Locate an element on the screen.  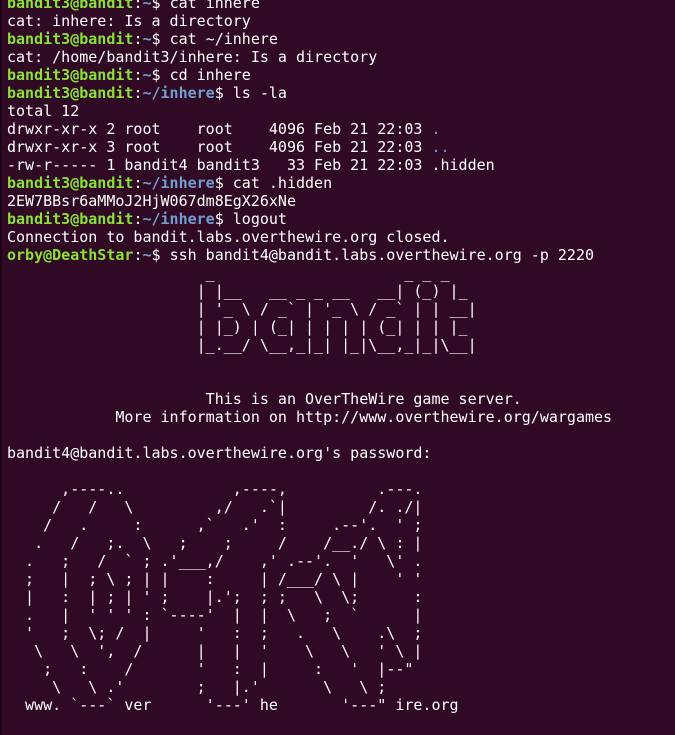
output-line: total 12 is located at coordinates (309, 111).